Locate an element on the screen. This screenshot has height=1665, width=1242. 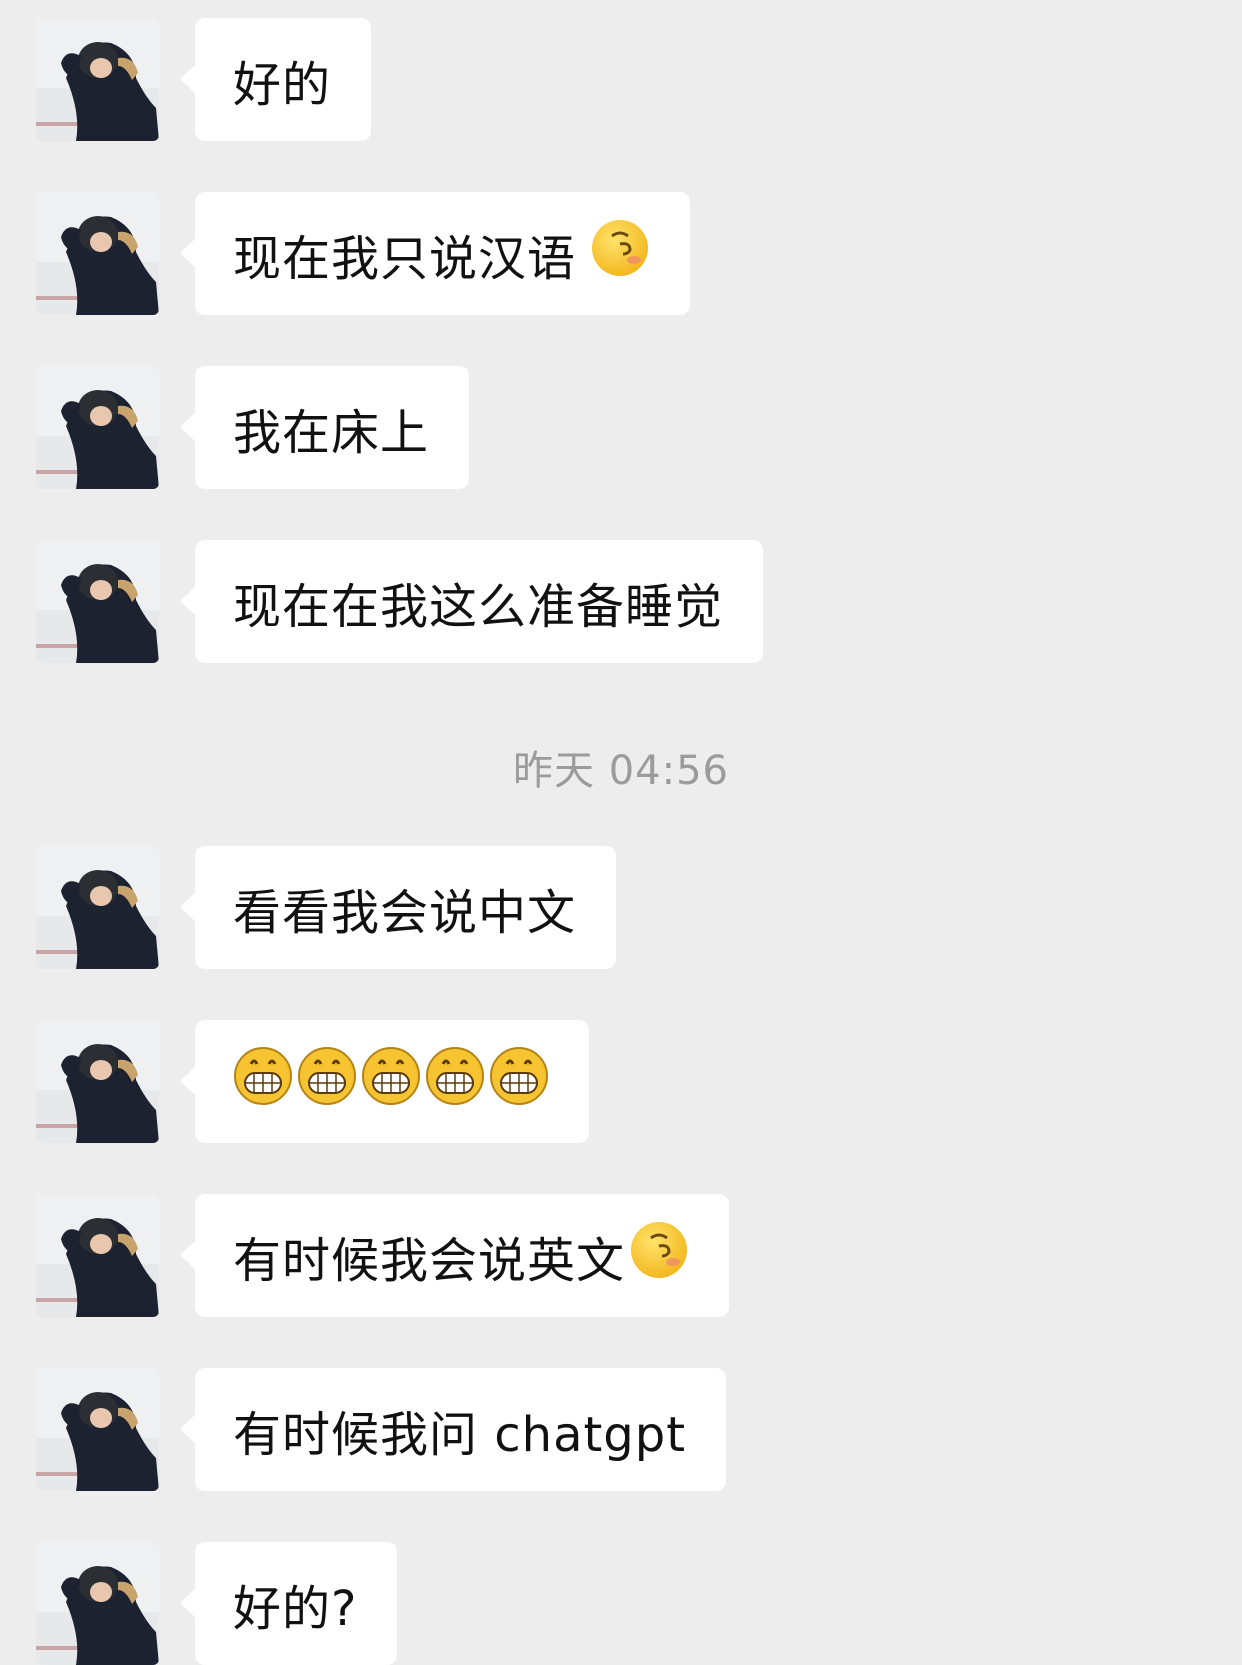
message-row: 有时候我问 chatgpt is located at coordinates (381, 1429).